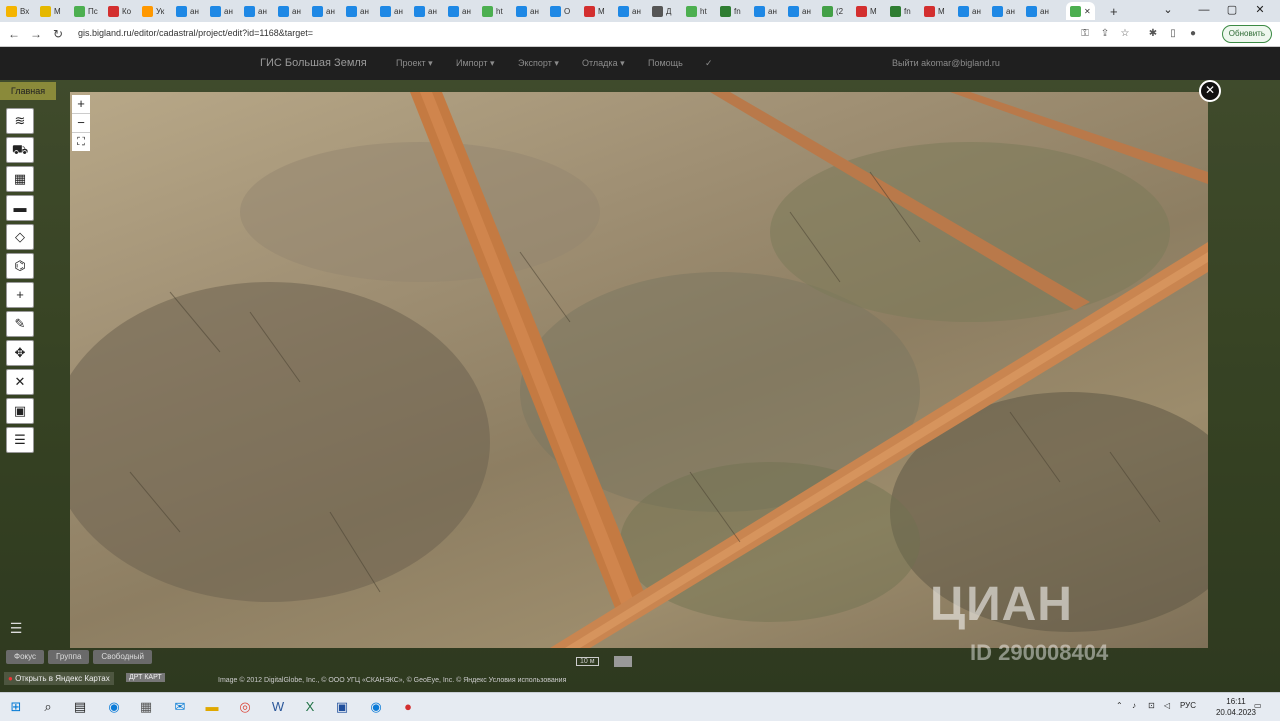 The image size is (1280, 721). Describe the element at coordinates (20, 179) in the screenshot. I see `cadastre-icon: ▦` at that location.